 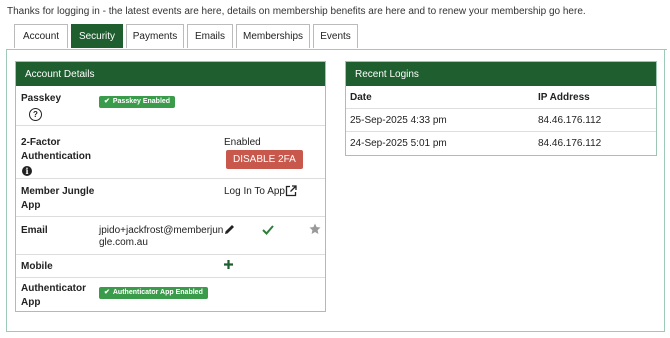 What do you see at coordinates (56, 156) in the screenshot?
I see `two-factor-label-line2: Authentication` at bounding box center [56, 156].